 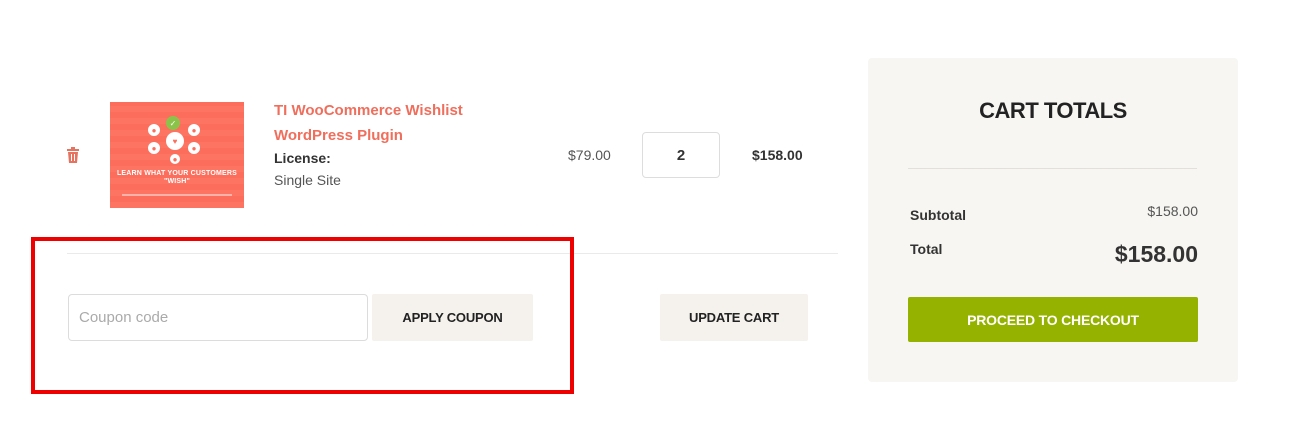 What do you see at coordinates (681, 155) in the screenshot?
I see `quantity-input` at bounding box center [681, 155].